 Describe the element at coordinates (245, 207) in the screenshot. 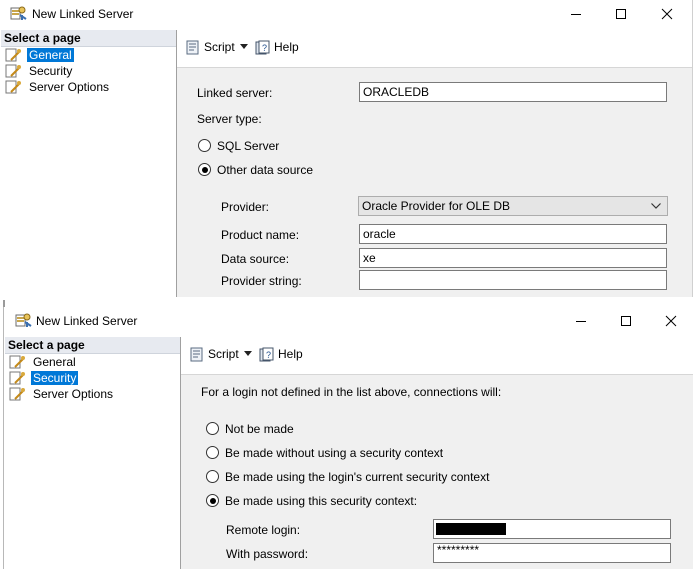

I see `provider-label: Provider:` at that location.